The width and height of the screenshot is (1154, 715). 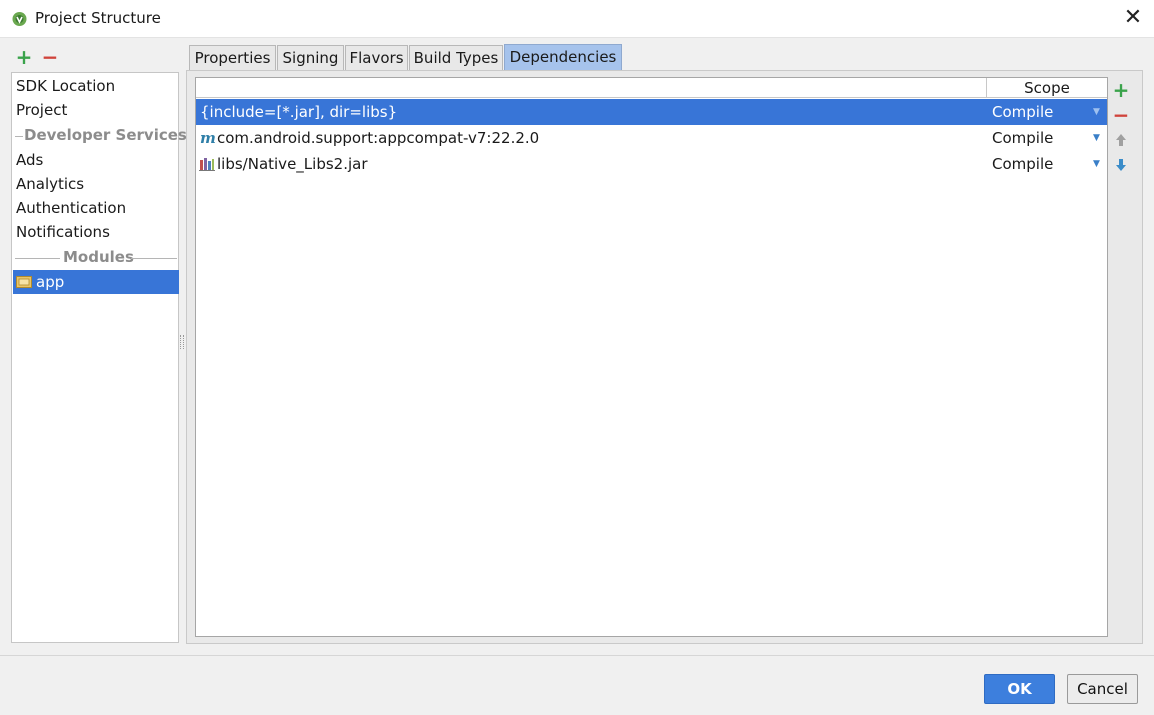 I want to click on sidebar-item-project: Project, so click(x=96, y=110).